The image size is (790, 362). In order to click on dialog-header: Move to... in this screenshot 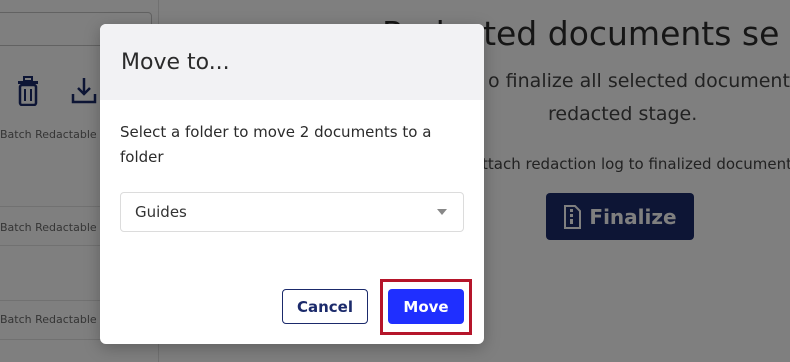, I will do `click(292, 62)`.